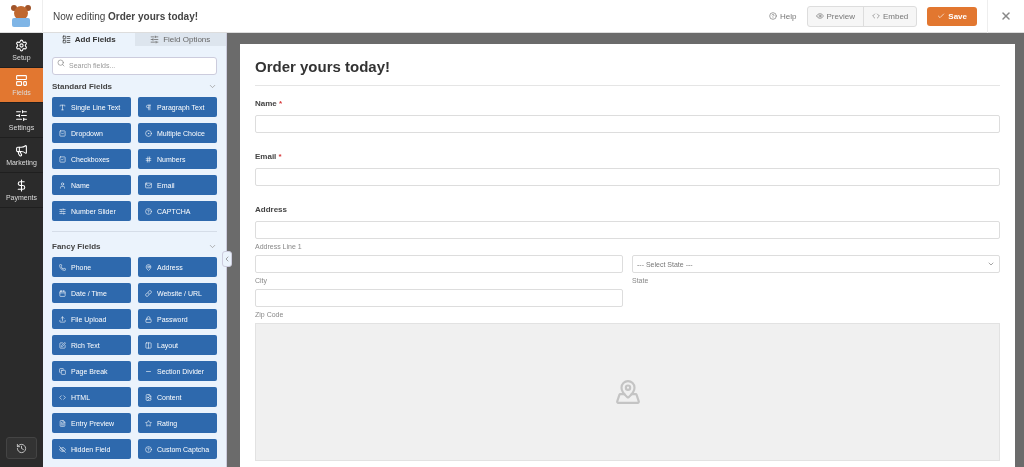 Image resolution: width=1024 pixels, height=467 pixels. Describe the element at coordinates (61, 63) in the screenshot. I see `search-icon` at that location.